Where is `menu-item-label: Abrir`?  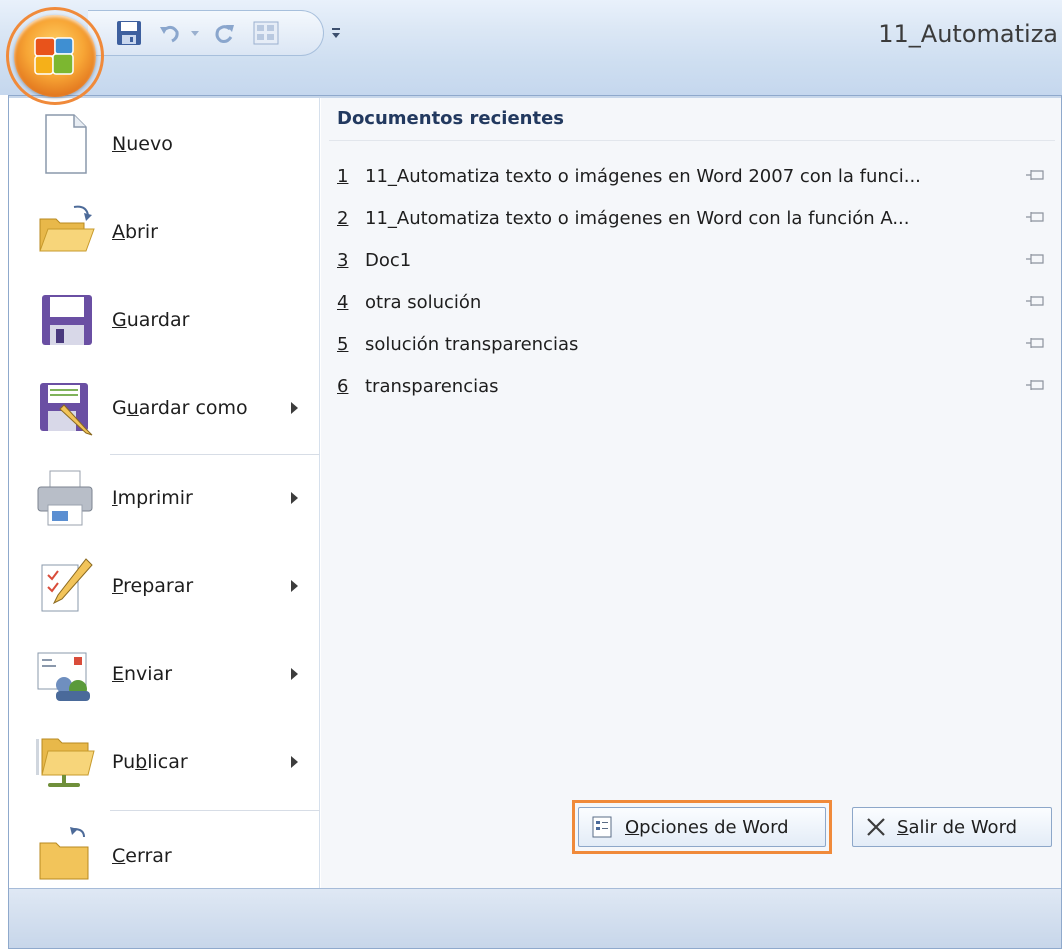 menu-item-label: Abrir is located at coordinates (135, 232).